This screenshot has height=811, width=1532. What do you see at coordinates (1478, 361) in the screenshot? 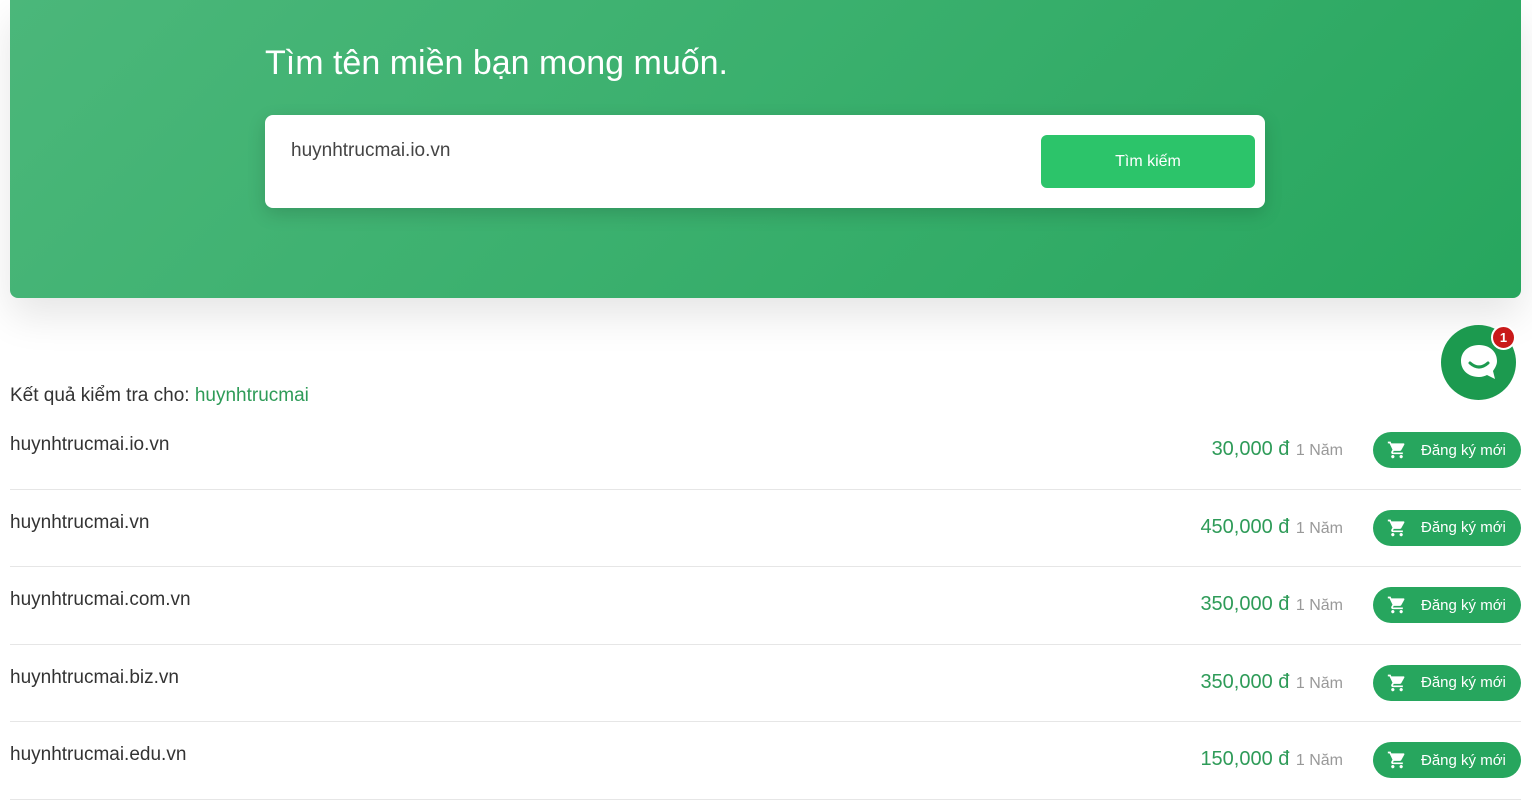
I see `chat-icon` at bounding box center [1478, 361].